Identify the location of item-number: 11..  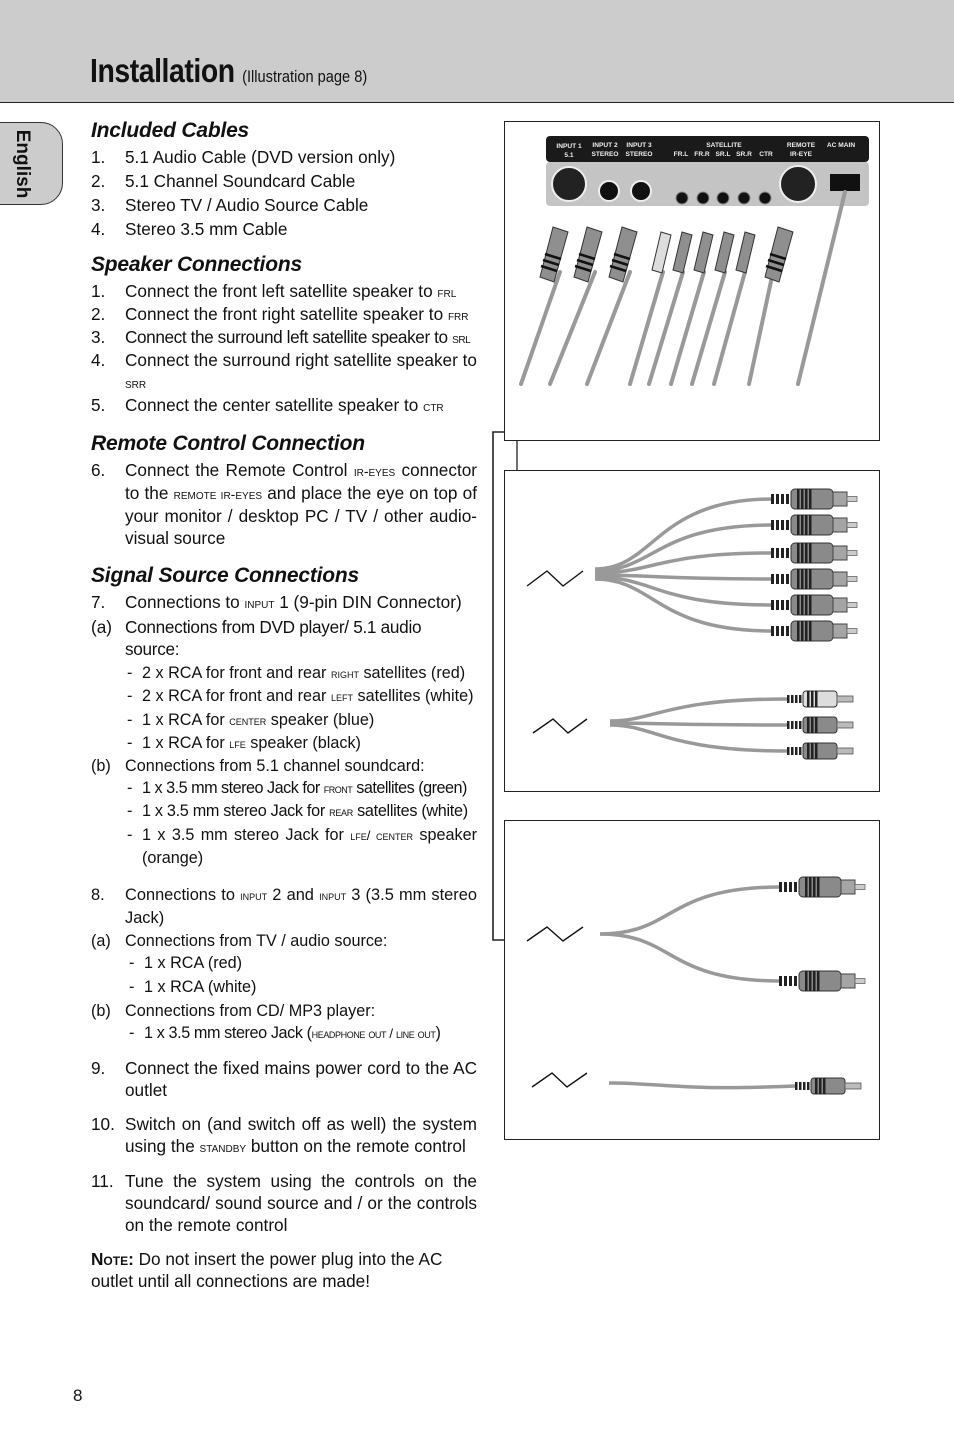
(102, 1181).